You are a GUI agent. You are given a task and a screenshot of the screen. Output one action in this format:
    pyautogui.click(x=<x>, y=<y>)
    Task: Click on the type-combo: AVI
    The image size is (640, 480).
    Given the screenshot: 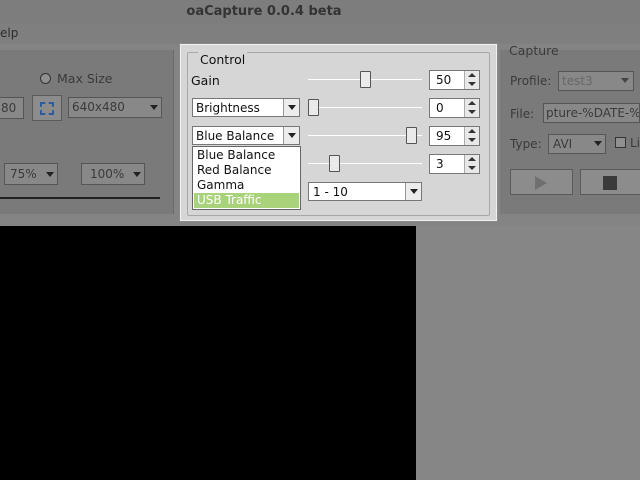 What is the action you would take?
    pyautogui.click(x=577, y=144)
    